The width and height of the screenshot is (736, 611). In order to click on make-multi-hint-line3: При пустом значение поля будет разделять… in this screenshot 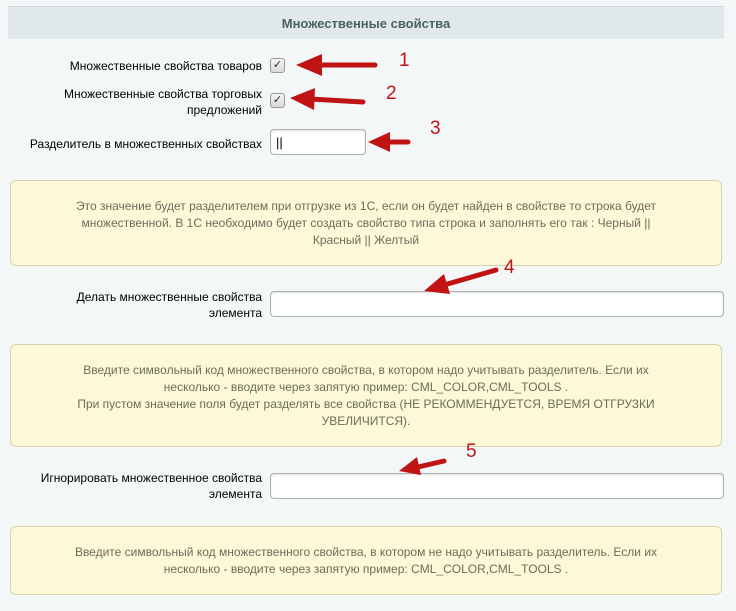, I will do `click(366, 403)`.